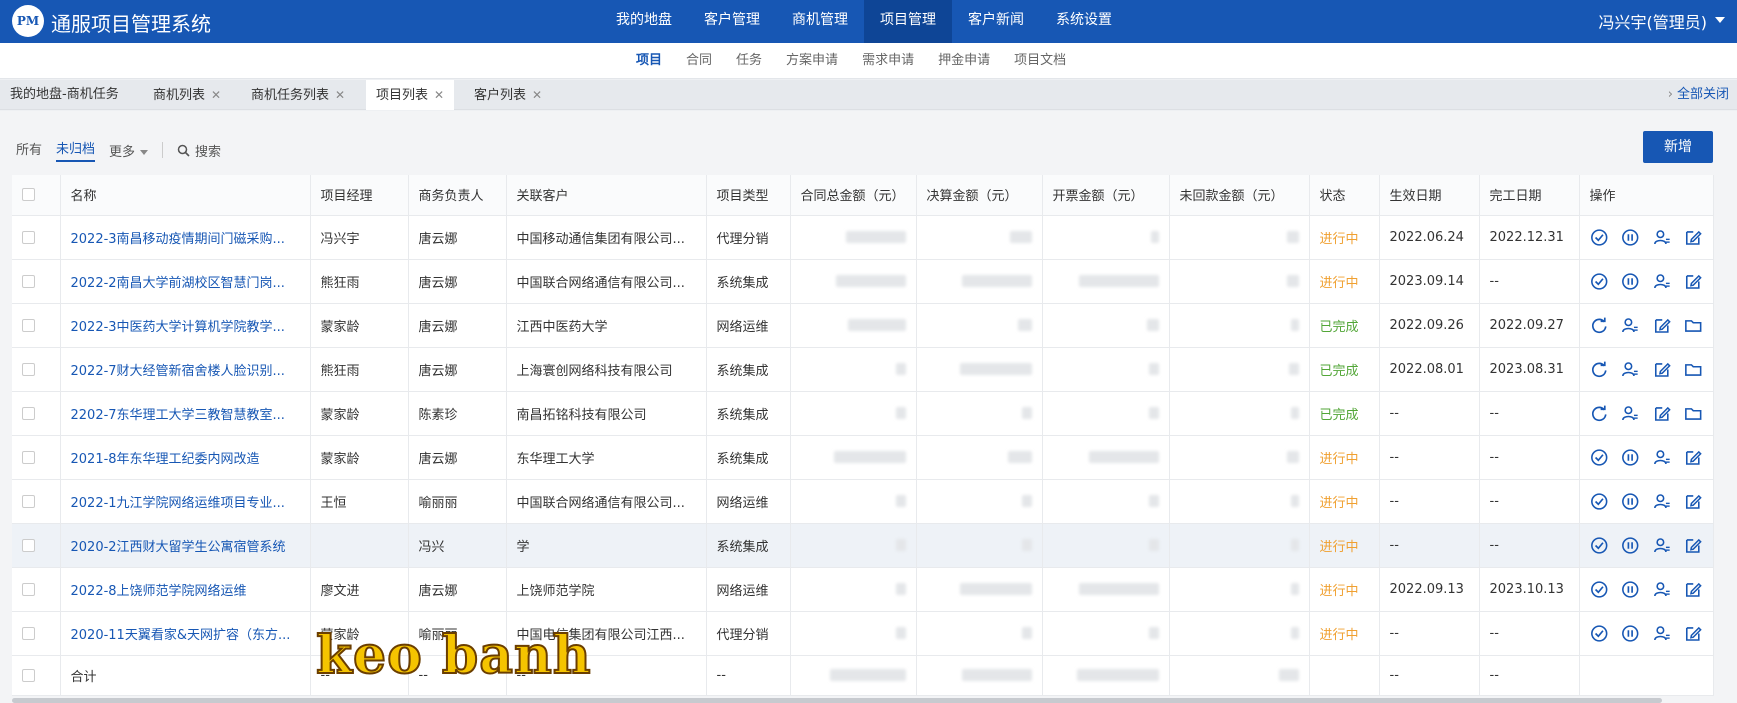  Describe the element at coordinates (185, 195) in the screenshot. I see `col-name: 名称` at that location.